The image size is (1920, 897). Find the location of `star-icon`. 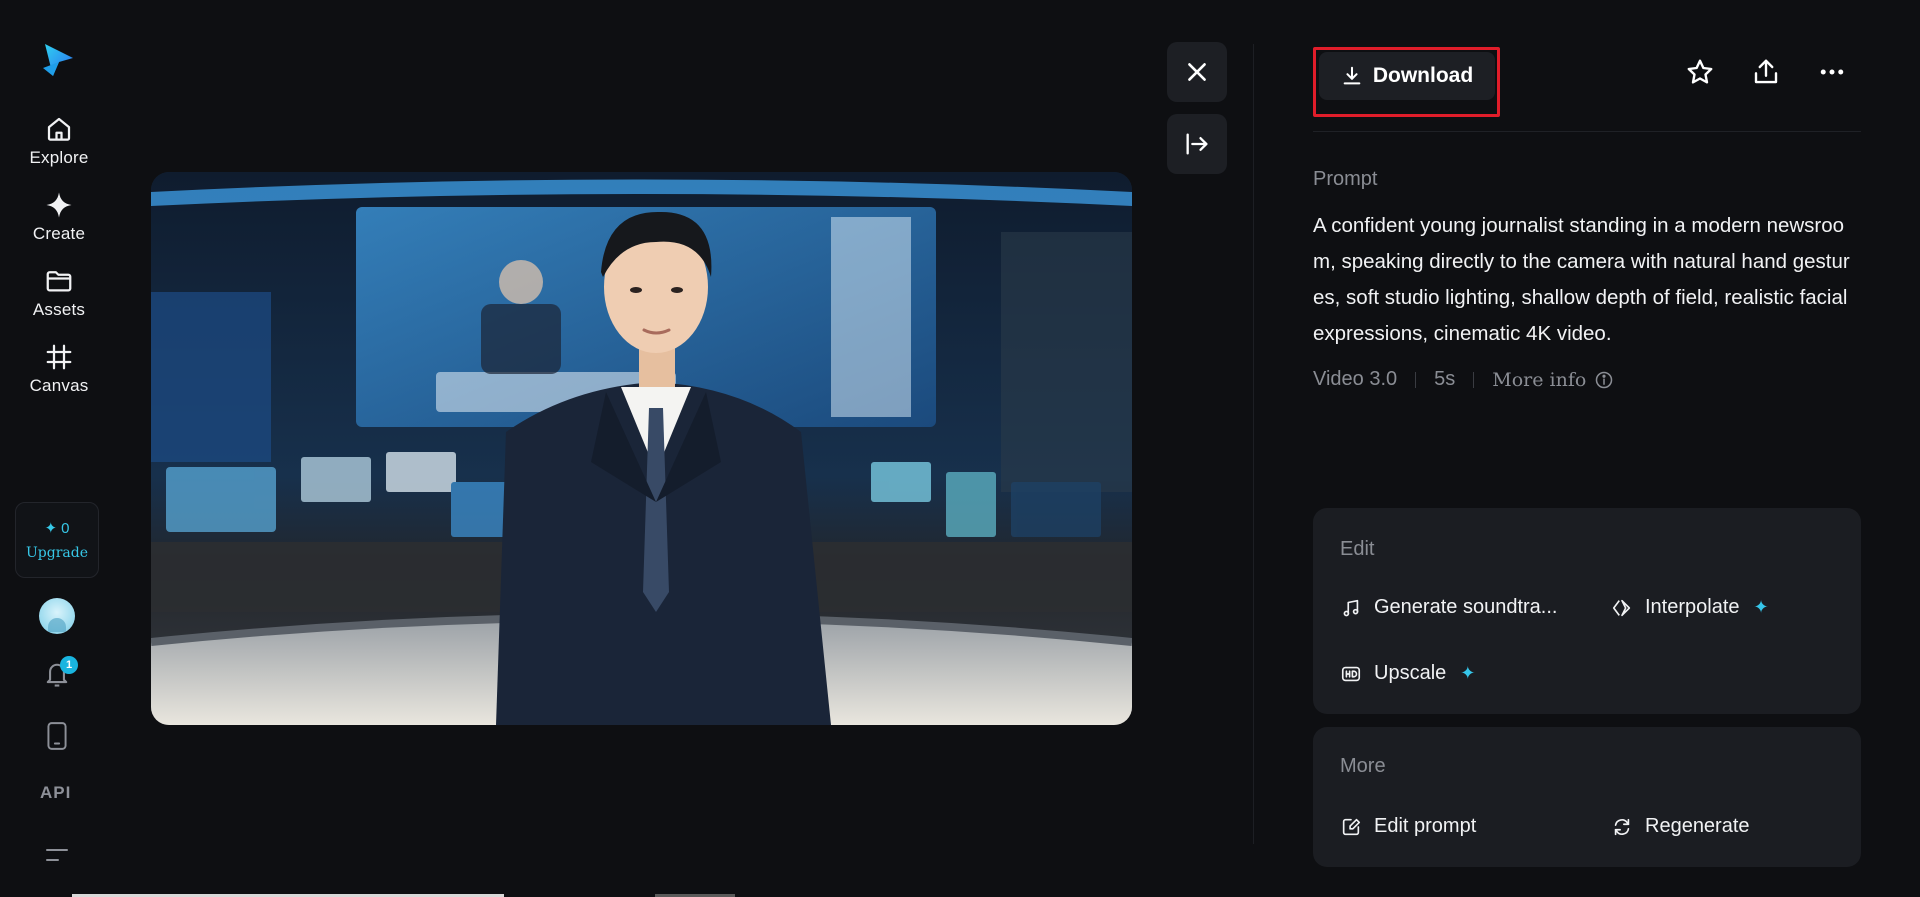

star-icon is located at coordinates (1700, 71).